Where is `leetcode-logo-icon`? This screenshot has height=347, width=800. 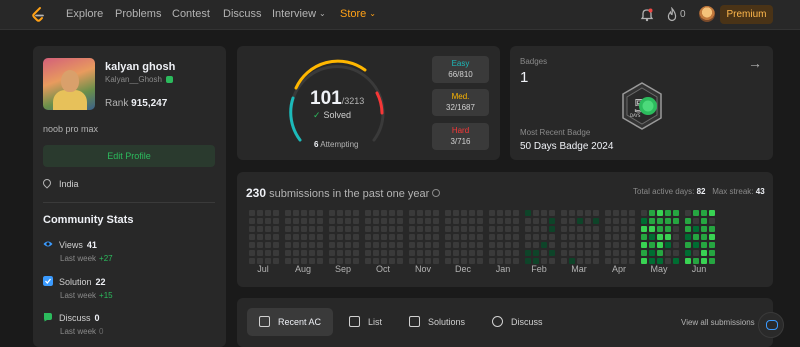
leetcode-logo-icon is located at coordinates (38, 15).